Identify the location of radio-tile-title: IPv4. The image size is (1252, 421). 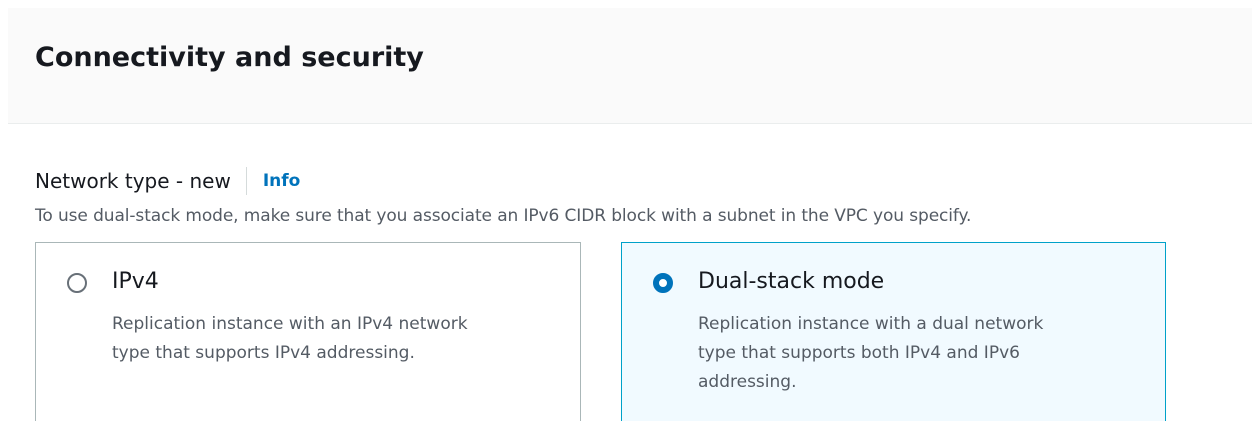
(135, 281).